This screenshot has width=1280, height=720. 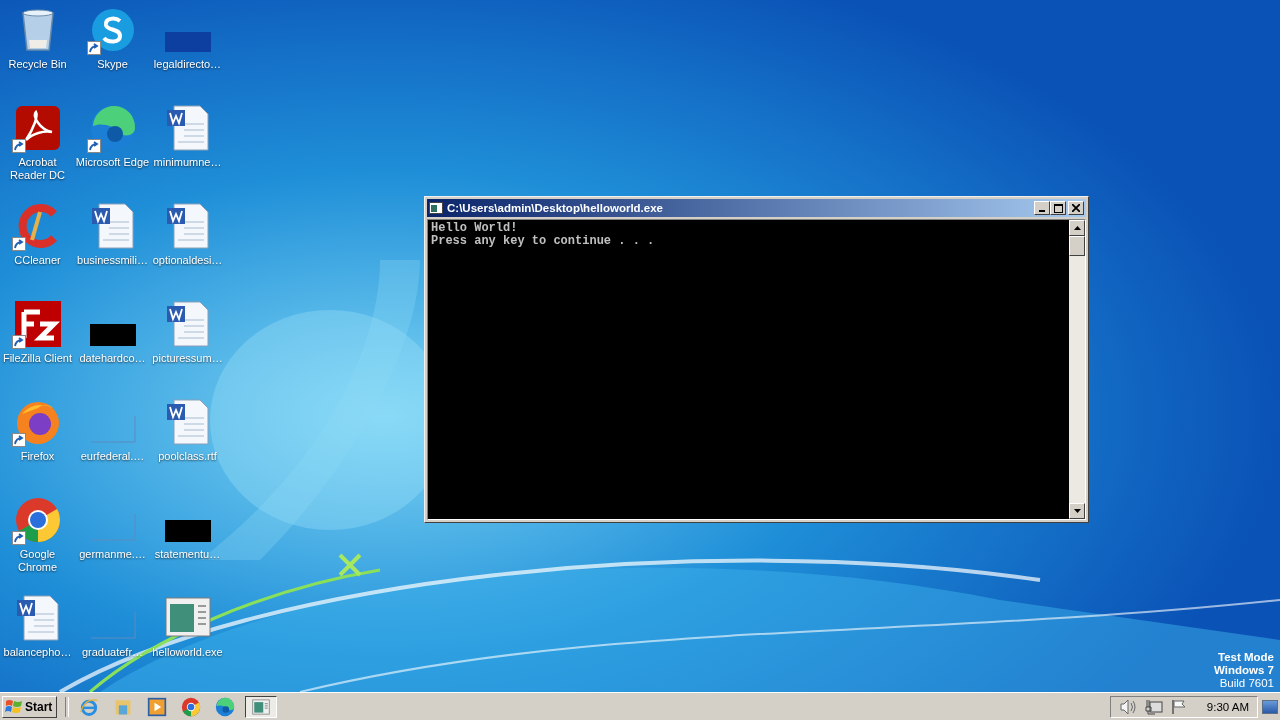 I want to click on test-mode-text: Build 7601, so click(x=1246, y=683).